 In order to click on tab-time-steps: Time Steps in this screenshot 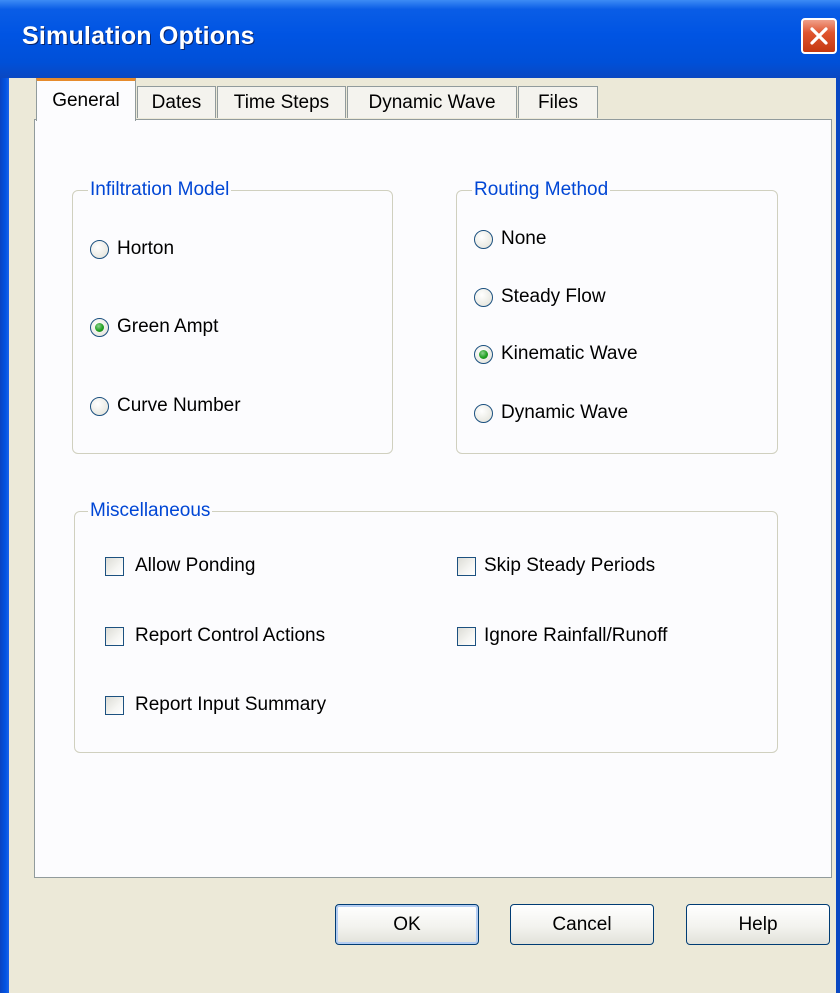, I will do `click(281, 102)`.